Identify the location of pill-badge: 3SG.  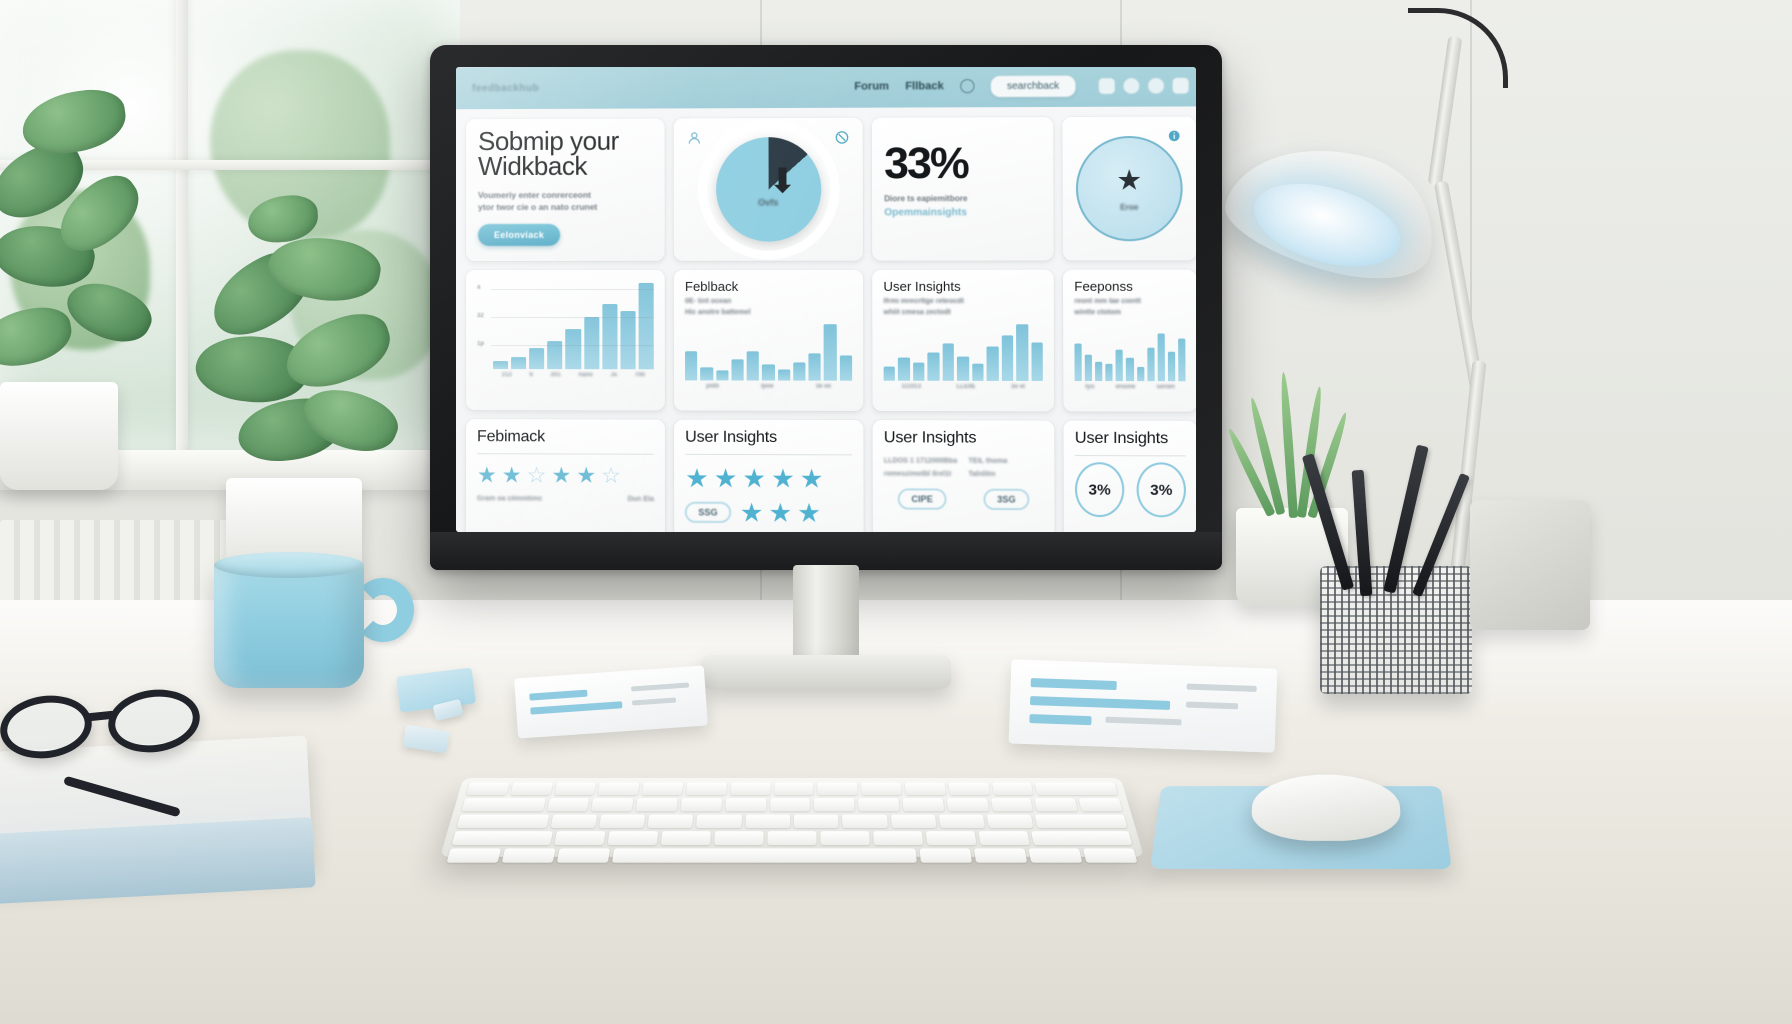
(1006, 499).